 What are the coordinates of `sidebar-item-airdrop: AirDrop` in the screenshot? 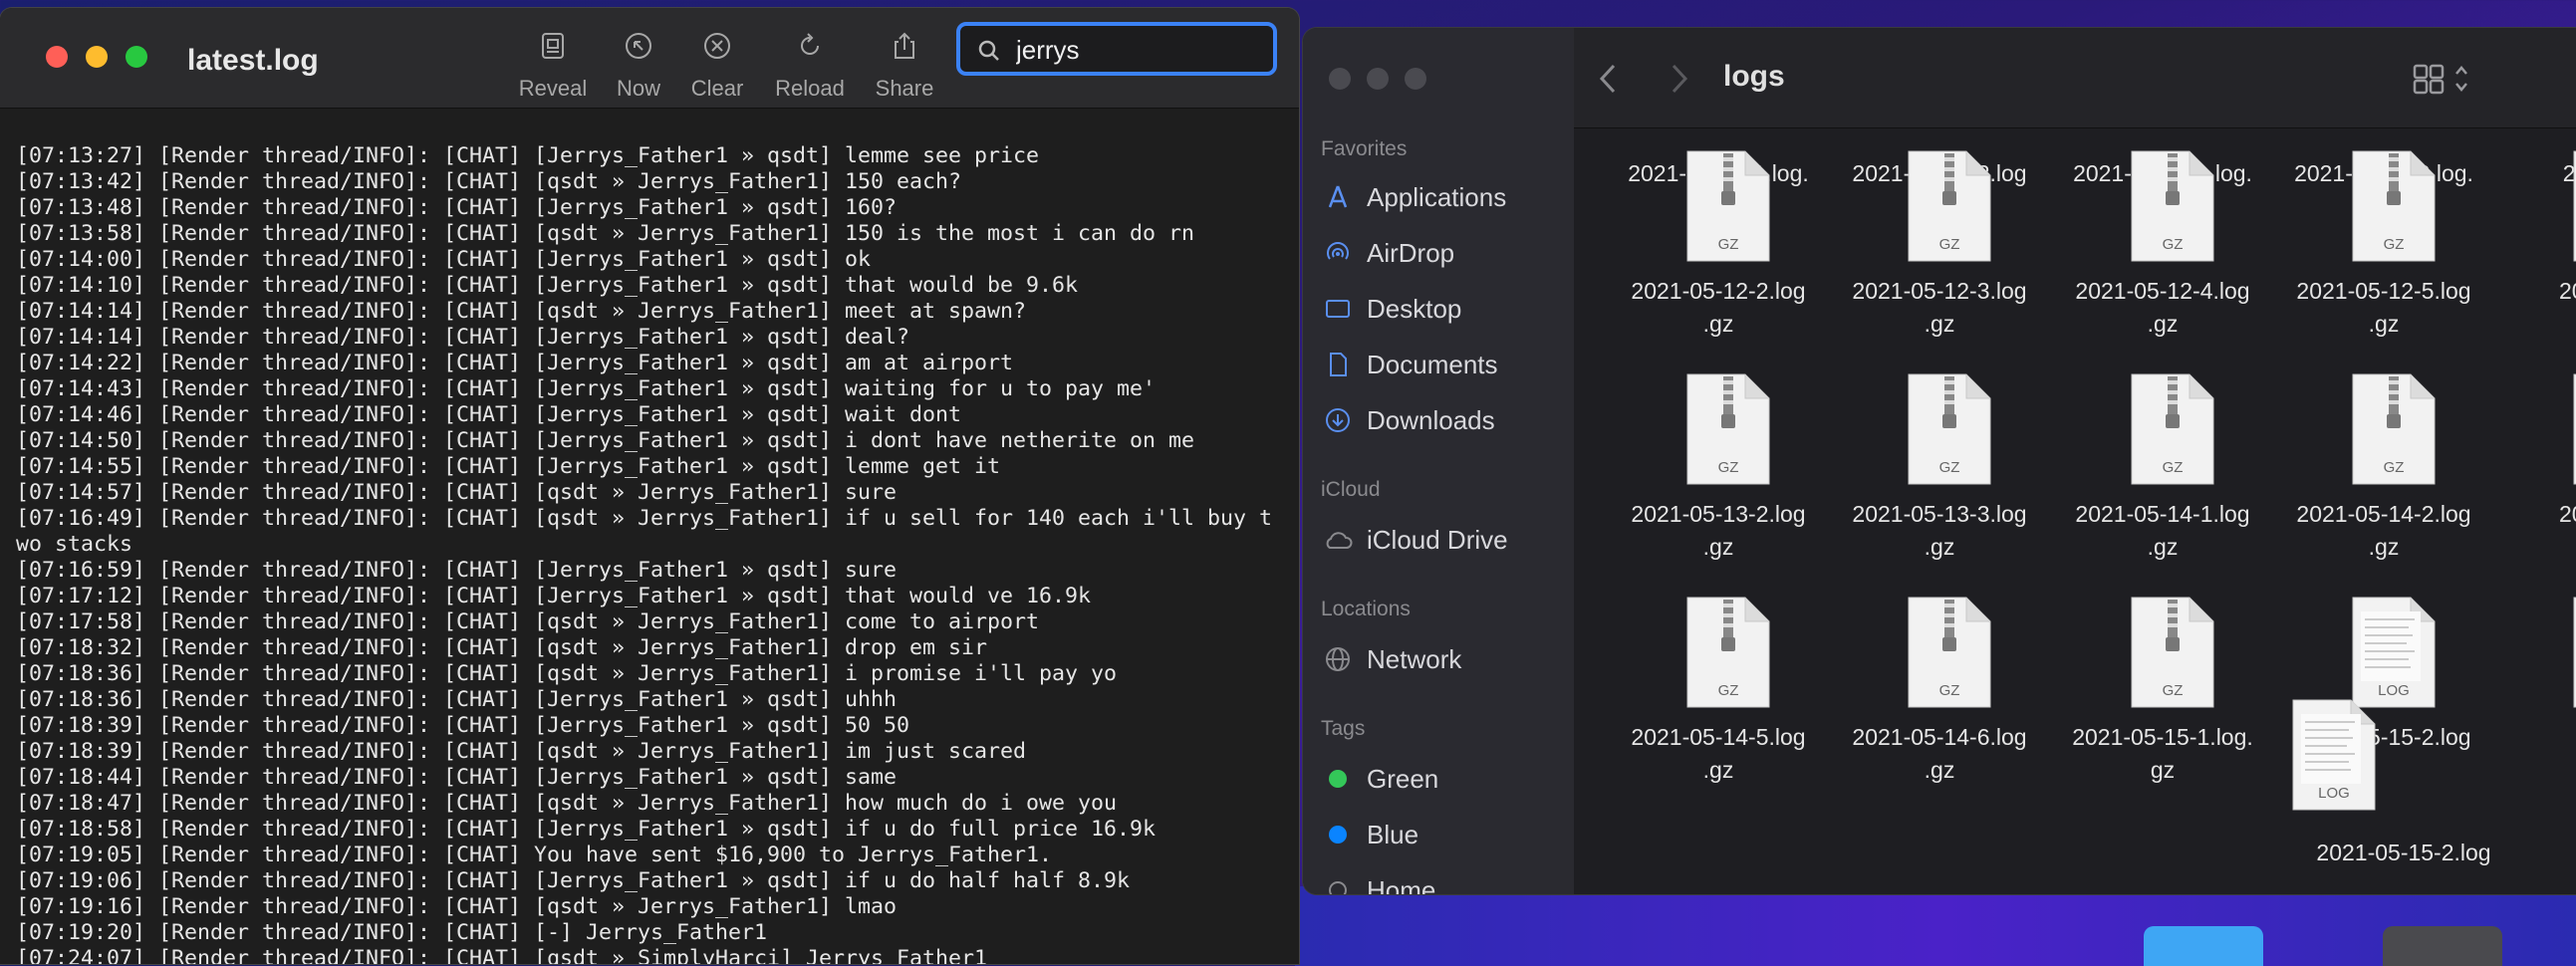 It's located at (1387, 253).